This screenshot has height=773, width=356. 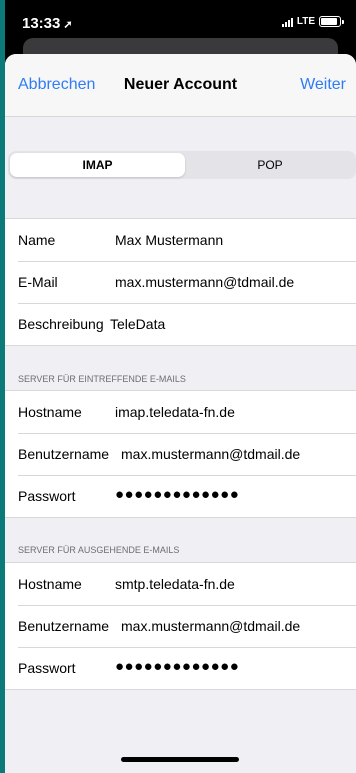 I want to click on description-label: Beschreibung, so click(x=61, y=324).